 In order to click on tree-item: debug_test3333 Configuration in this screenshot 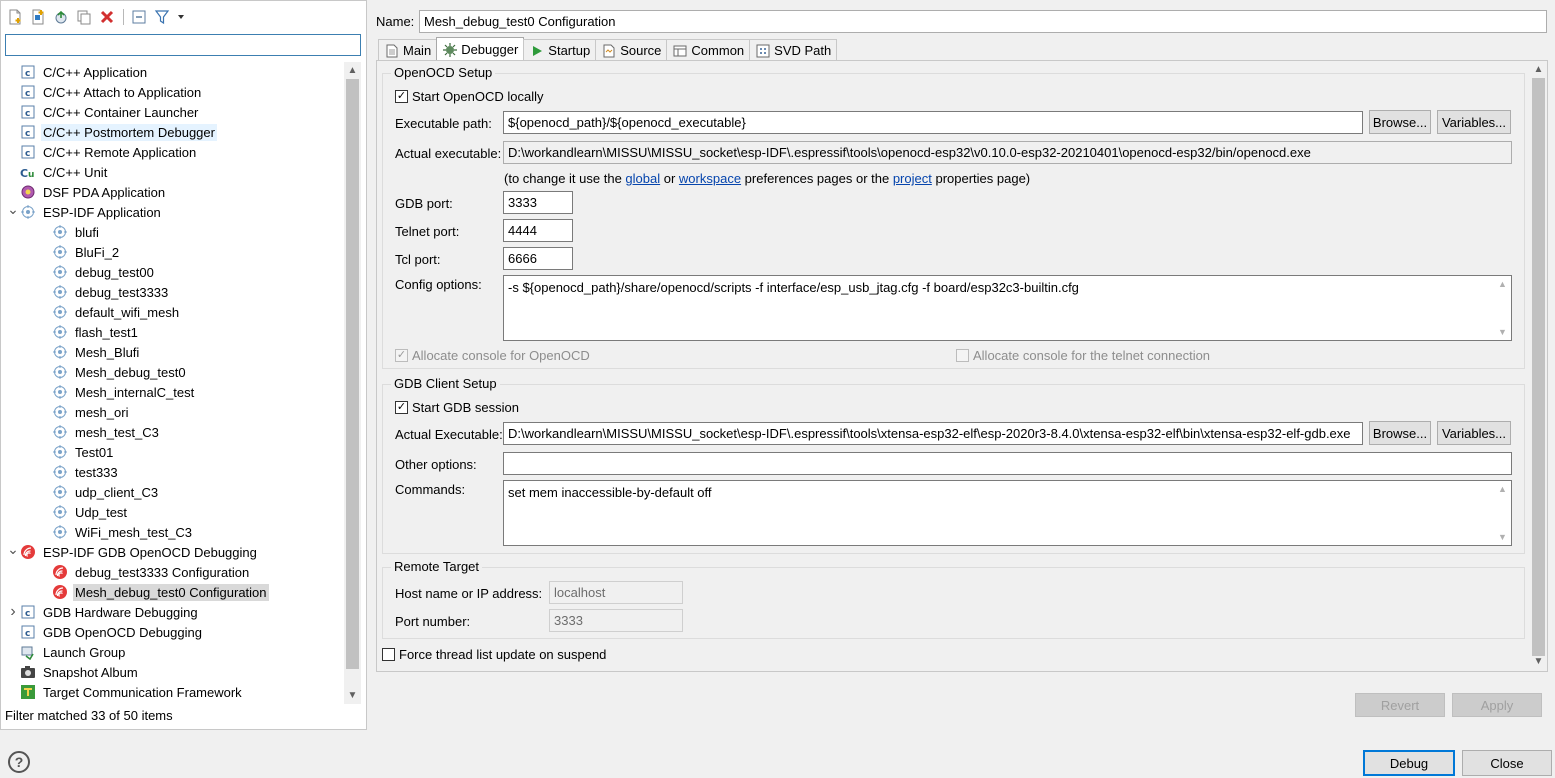, I will do `click(144, 572)`.